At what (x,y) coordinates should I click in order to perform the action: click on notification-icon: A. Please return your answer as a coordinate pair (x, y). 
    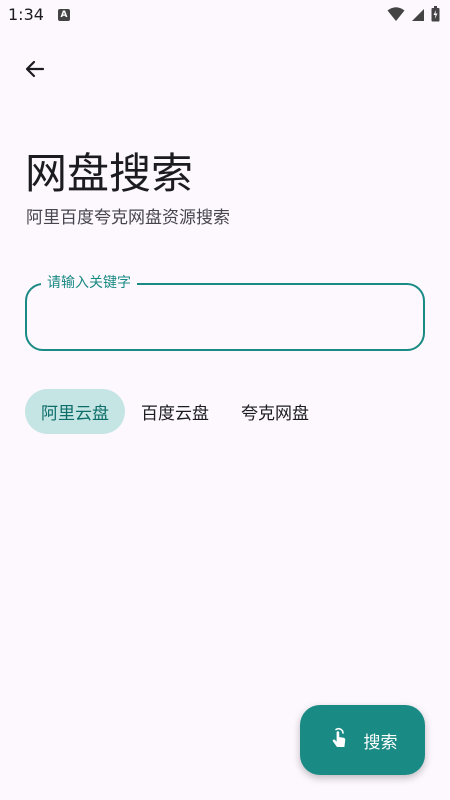
    Looking at the image, I should click on (64, 15).